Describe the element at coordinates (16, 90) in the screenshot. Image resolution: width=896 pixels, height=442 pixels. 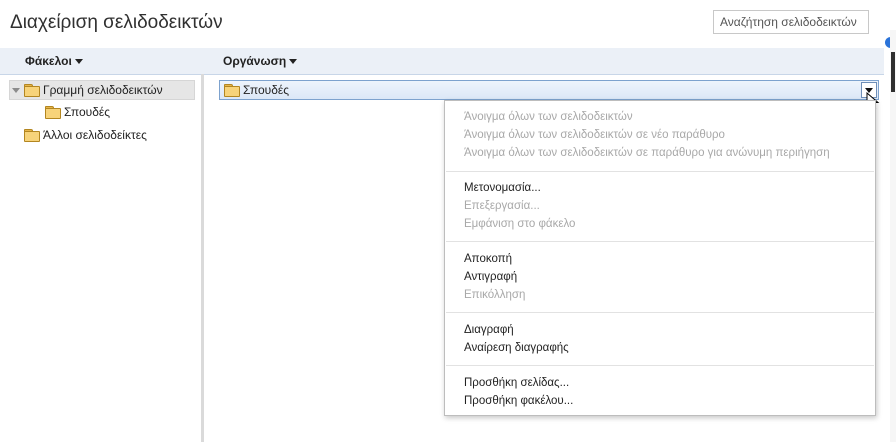
I see `tree-expander-icon` at that location.